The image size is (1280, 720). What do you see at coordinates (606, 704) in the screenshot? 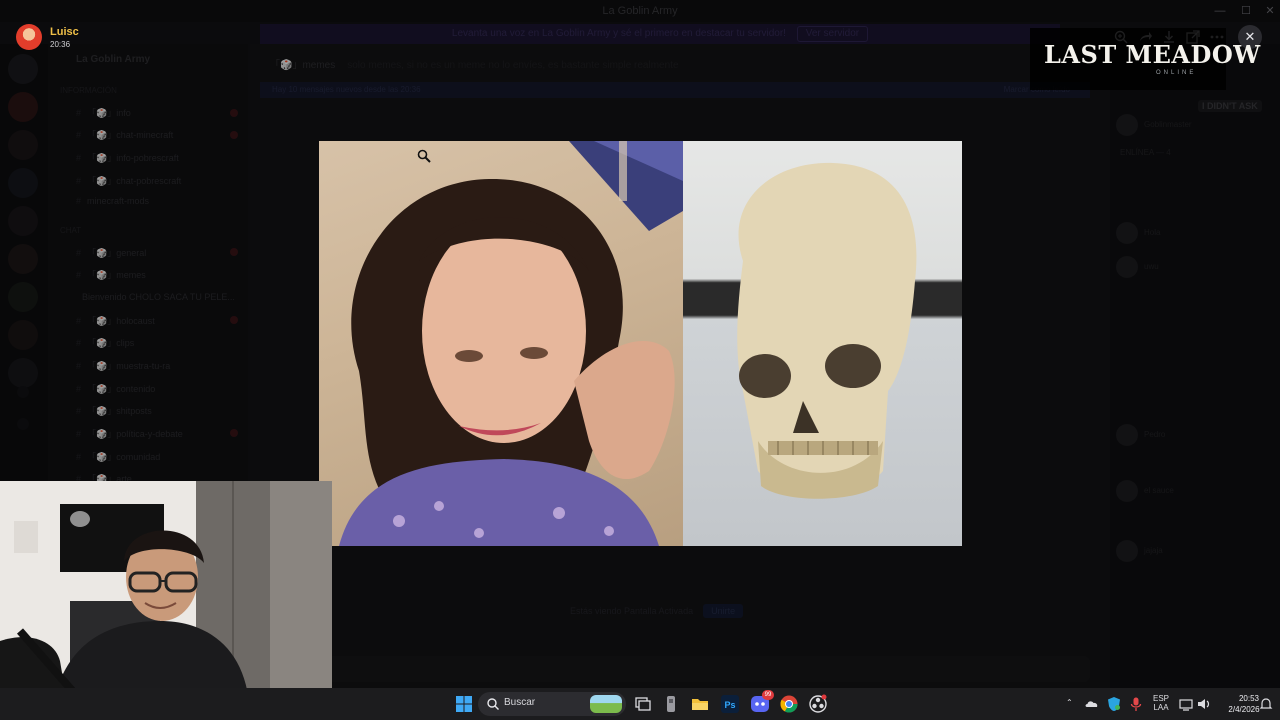
I see `search-highlight-image` at bounding box center [606, 704].